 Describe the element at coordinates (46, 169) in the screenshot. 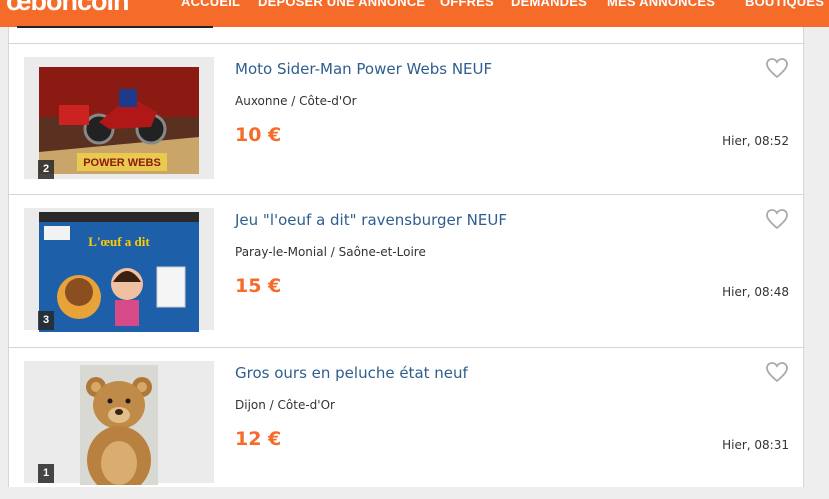

I see `photo-count-badge: 2` at that location.